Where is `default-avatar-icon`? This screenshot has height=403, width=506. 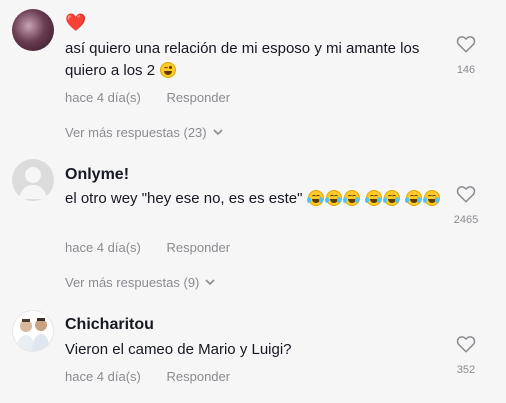
default-avatar-icon is located at coordinates (33, 183).